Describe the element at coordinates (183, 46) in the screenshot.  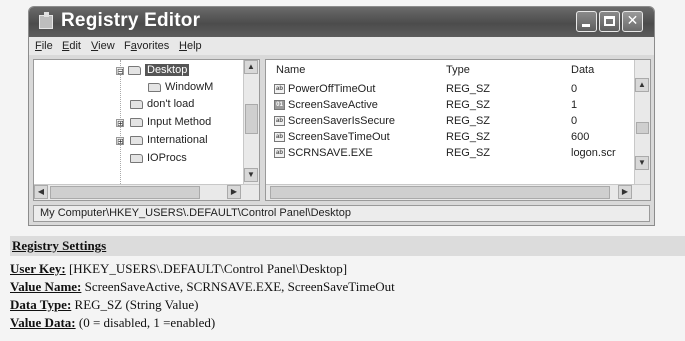
I see `menu-help-accesskey: H` at that location.